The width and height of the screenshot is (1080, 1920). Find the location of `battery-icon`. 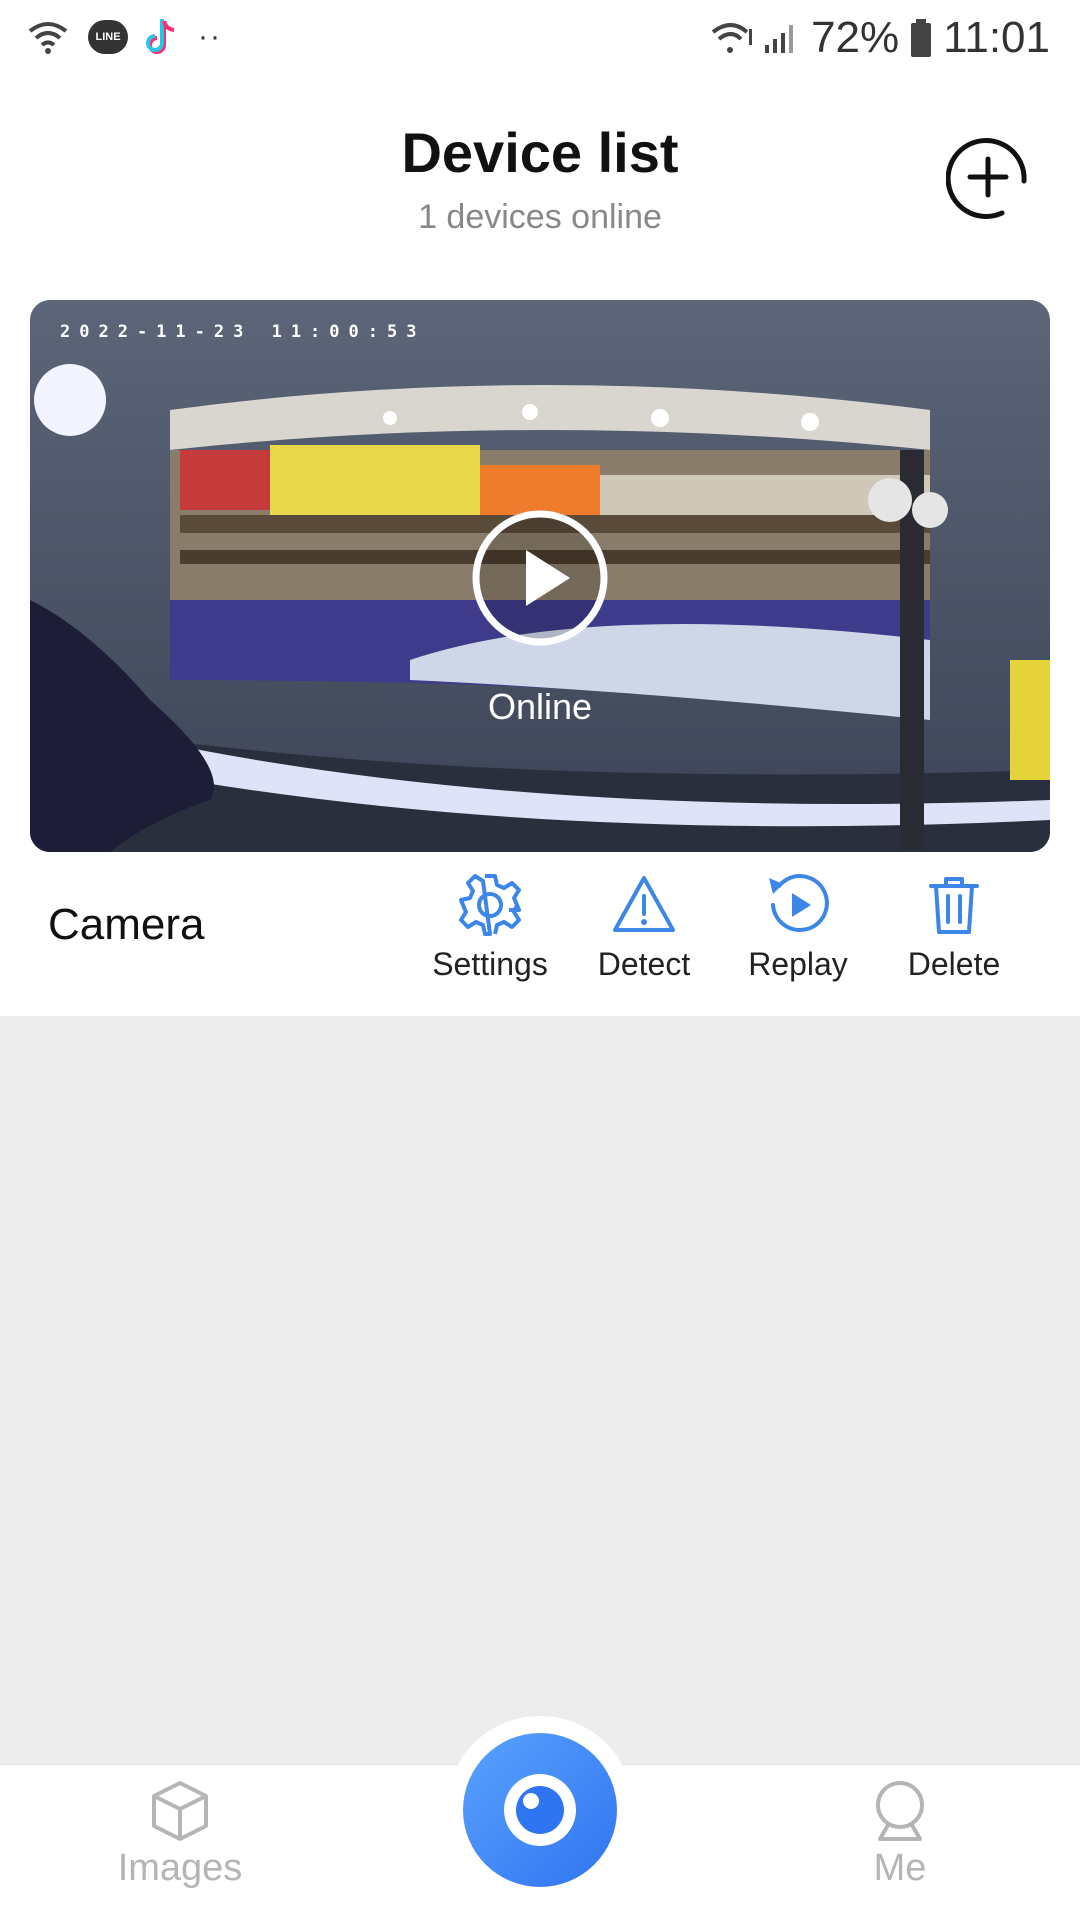

battery-icon is located at coordinates (921, 38).